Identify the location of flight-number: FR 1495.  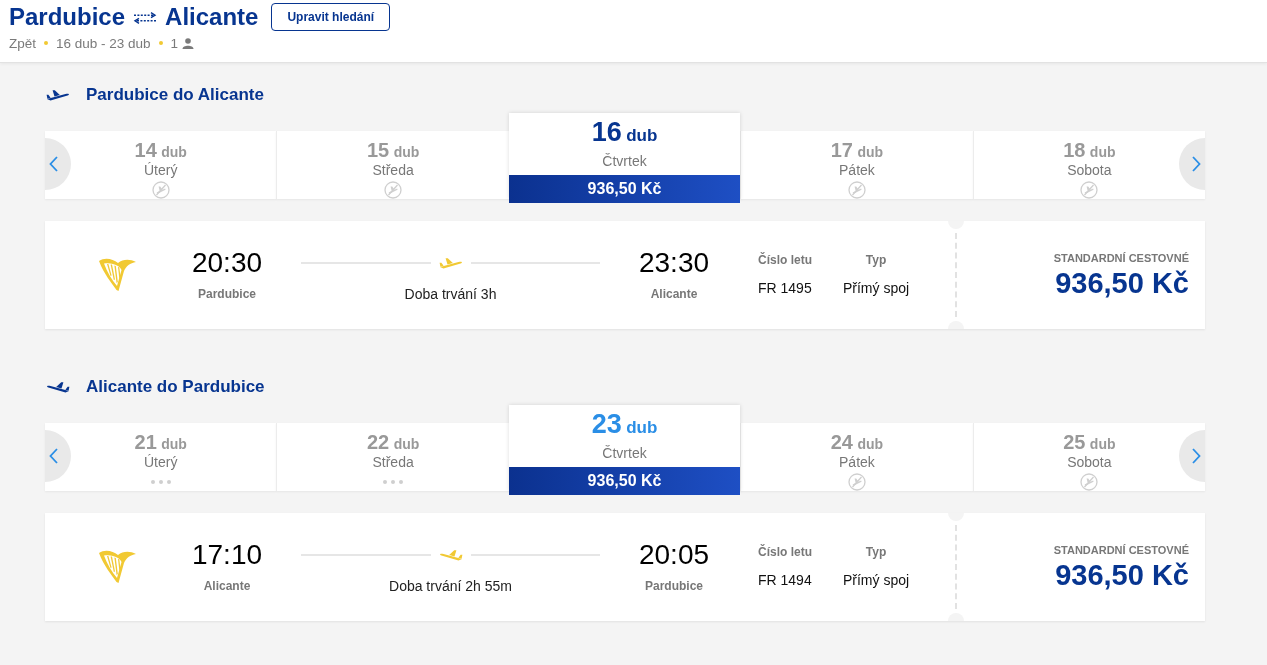
(785, 288).